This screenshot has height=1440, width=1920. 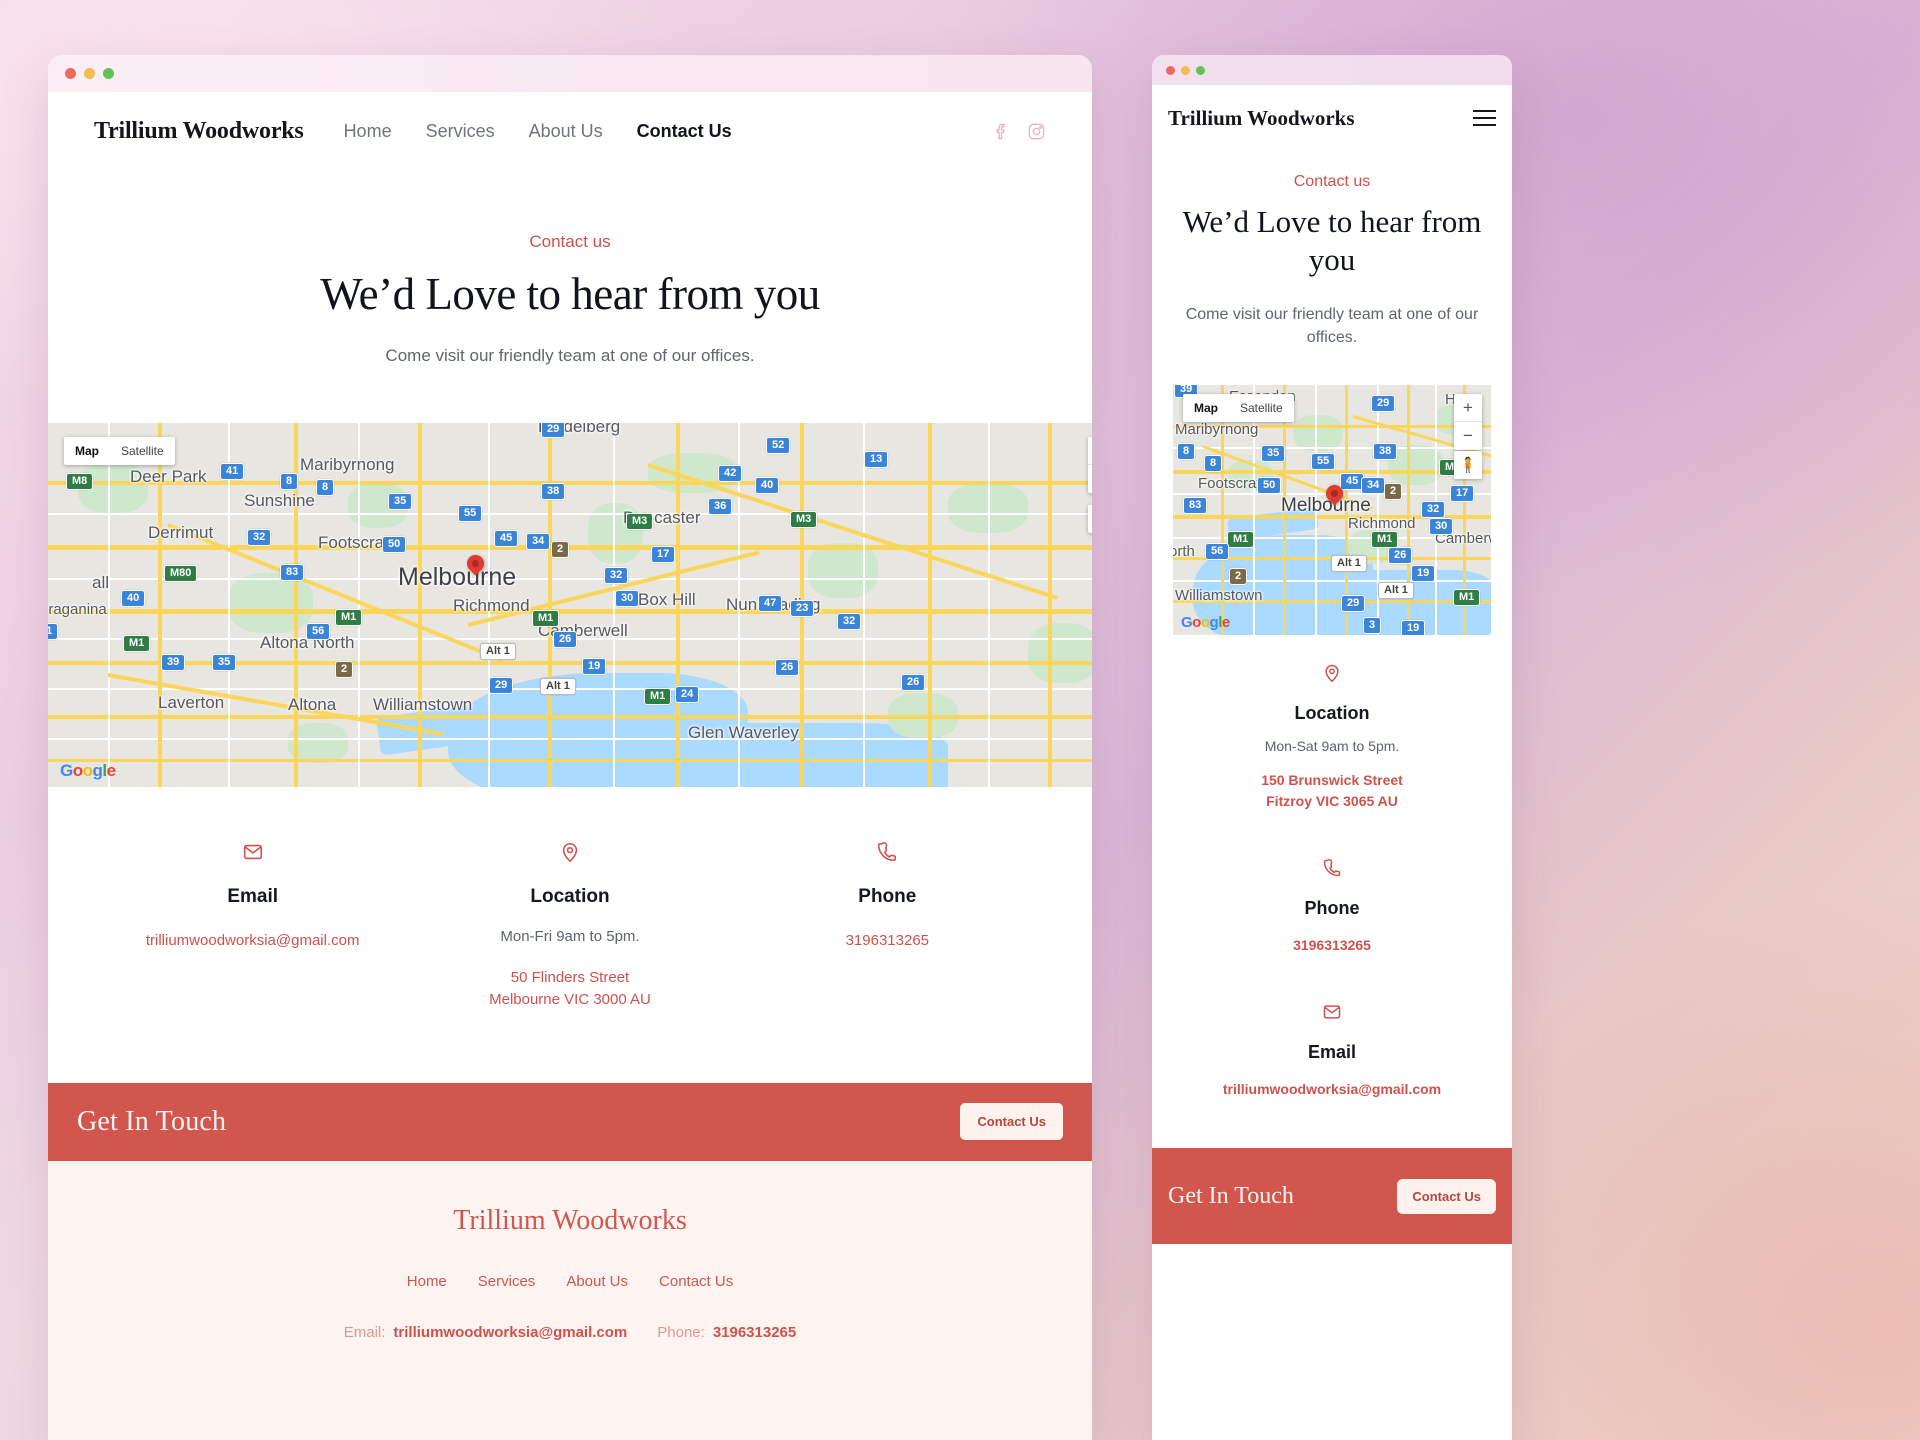 I want to click on footer-link-home: Home, so click(x=427, y=1281).